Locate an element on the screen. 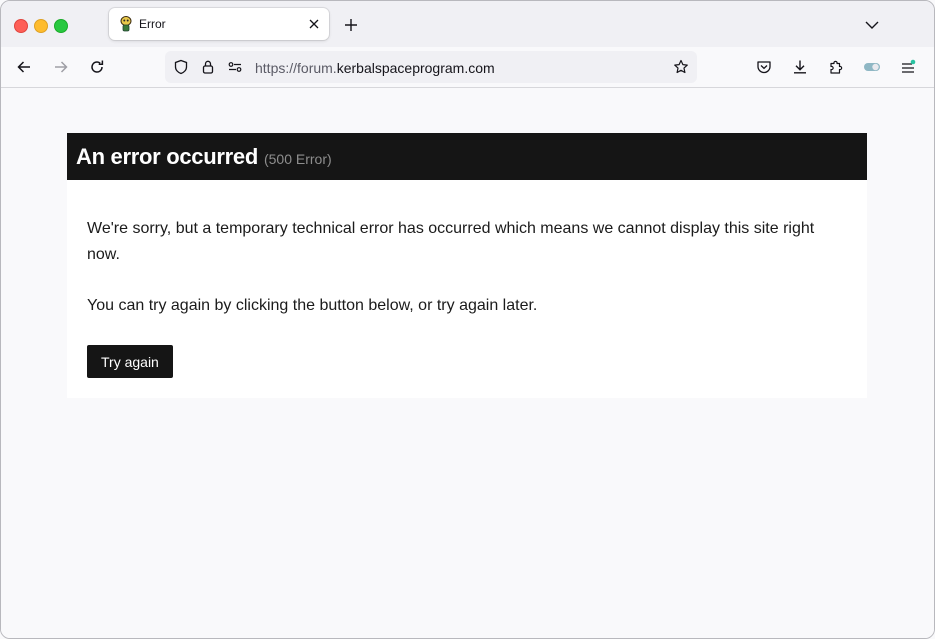 This screenshot has height=639, width=935. error-title: An error occurred is located at coordinates (167, 156).